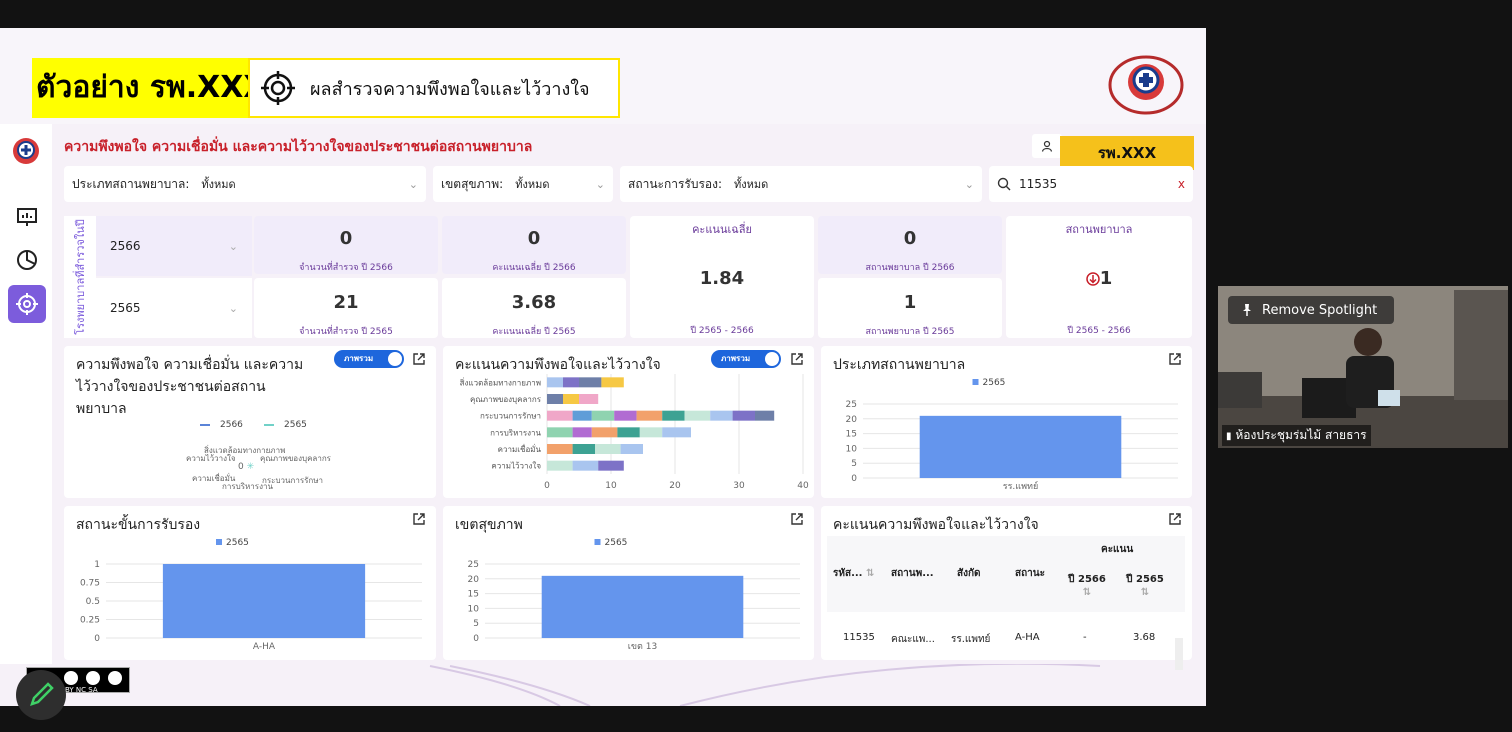 This screenshot has width=1512, height=732. What do you see at coordinates (149, 88) in the screenshot?
I see `slide-title: ตัวอย่าง รพ.XXX` at bounding box center [149, 88].